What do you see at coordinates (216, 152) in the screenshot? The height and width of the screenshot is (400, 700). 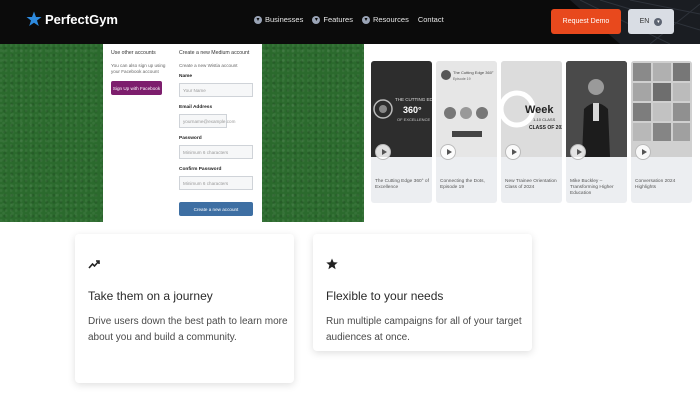 I see `password-input: Minimum 6 characters` at bounding box center [216, 152].